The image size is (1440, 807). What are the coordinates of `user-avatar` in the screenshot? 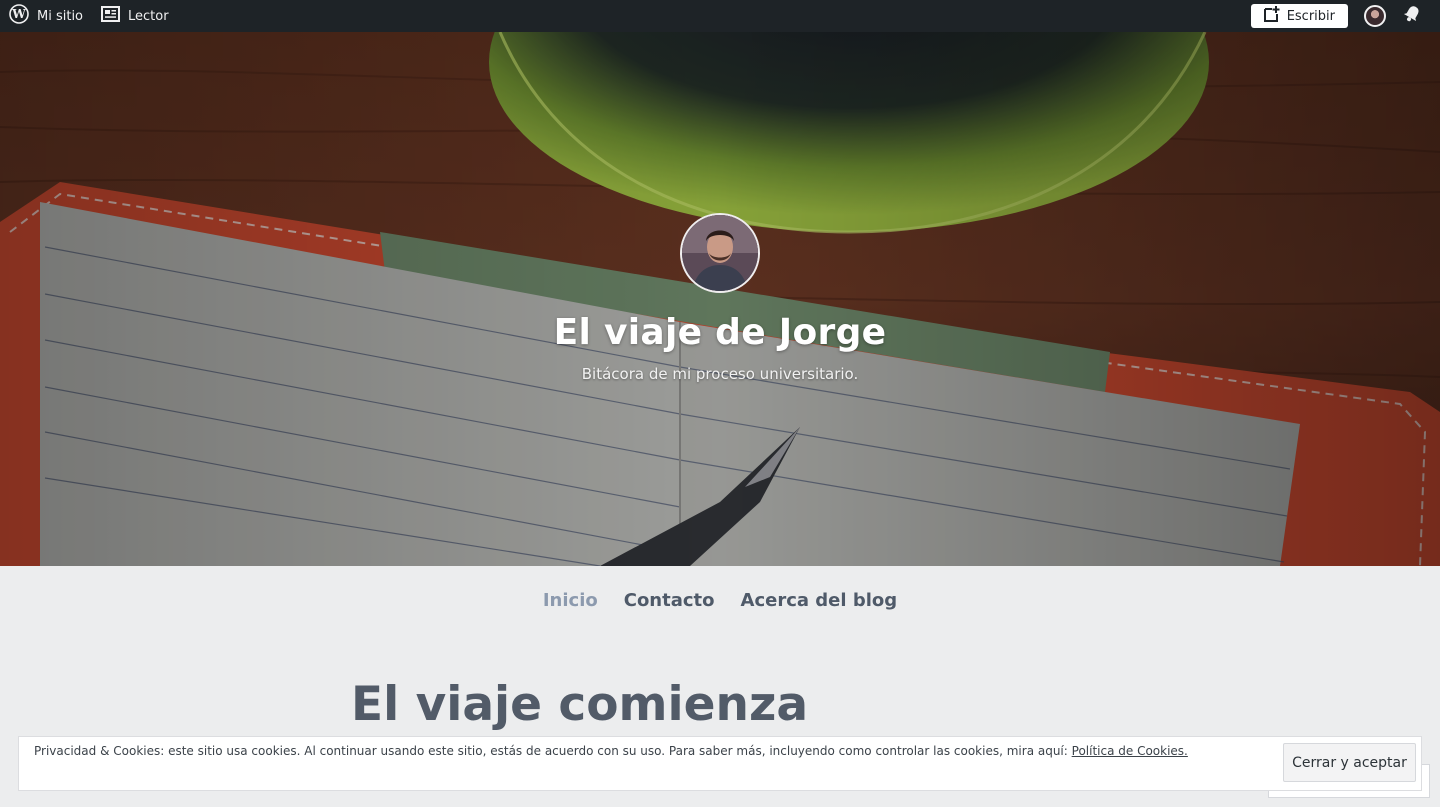 It's located at (1375, 16).